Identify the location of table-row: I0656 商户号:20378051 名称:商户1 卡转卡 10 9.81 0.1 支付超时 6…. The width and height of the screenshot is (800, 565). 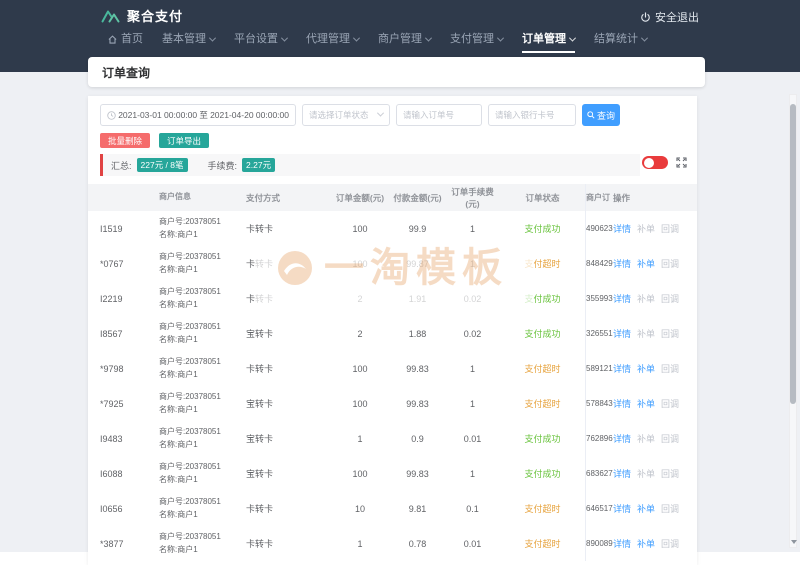
(392, 508).